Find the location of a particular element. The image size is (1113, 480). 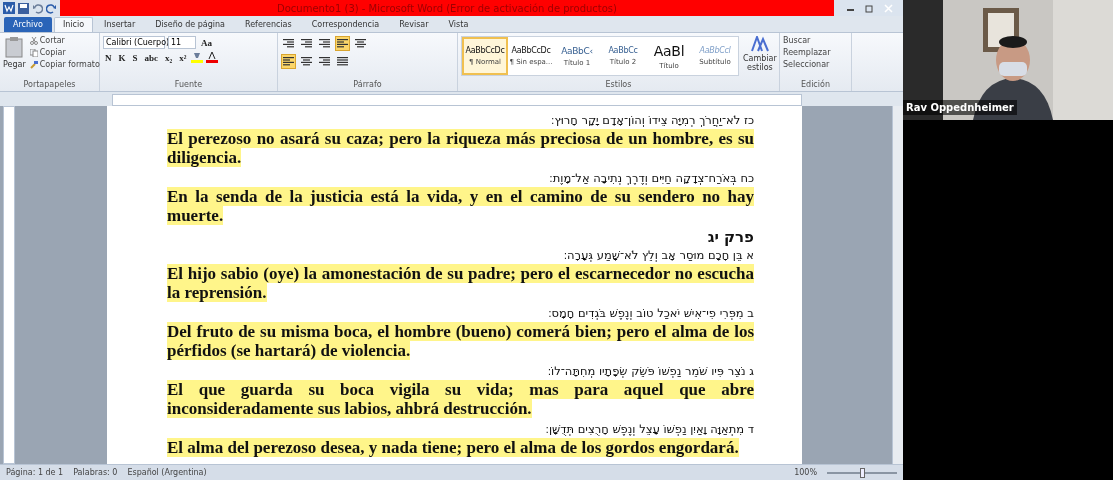

ribbon-tab: Diseño de página is located at coordinates (190, 24).